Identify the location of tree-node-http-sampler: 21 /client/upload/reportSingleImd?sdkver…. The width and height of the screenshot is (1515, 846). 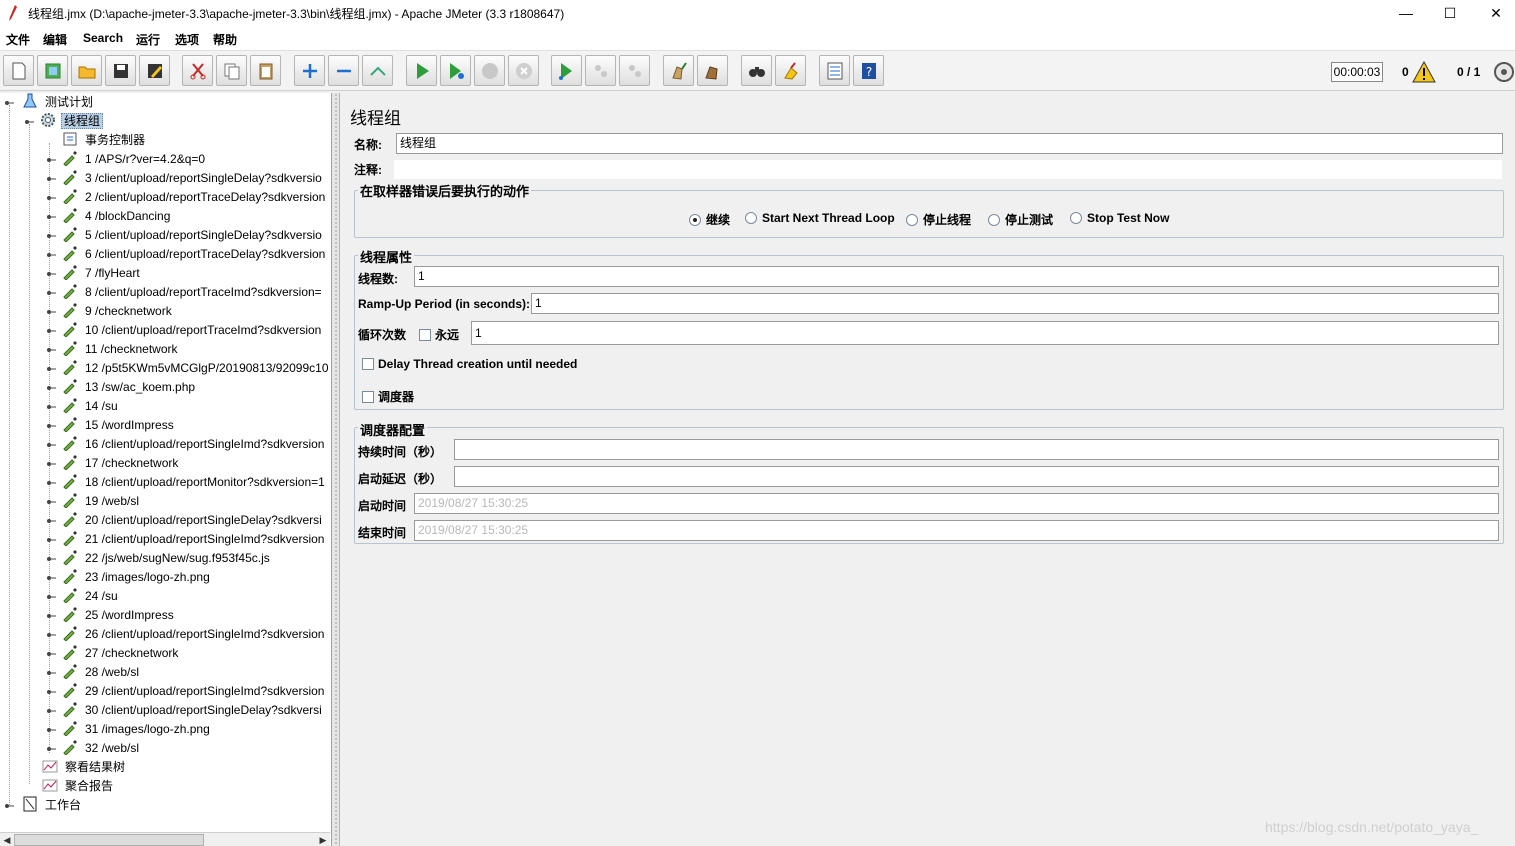
(184, 539).